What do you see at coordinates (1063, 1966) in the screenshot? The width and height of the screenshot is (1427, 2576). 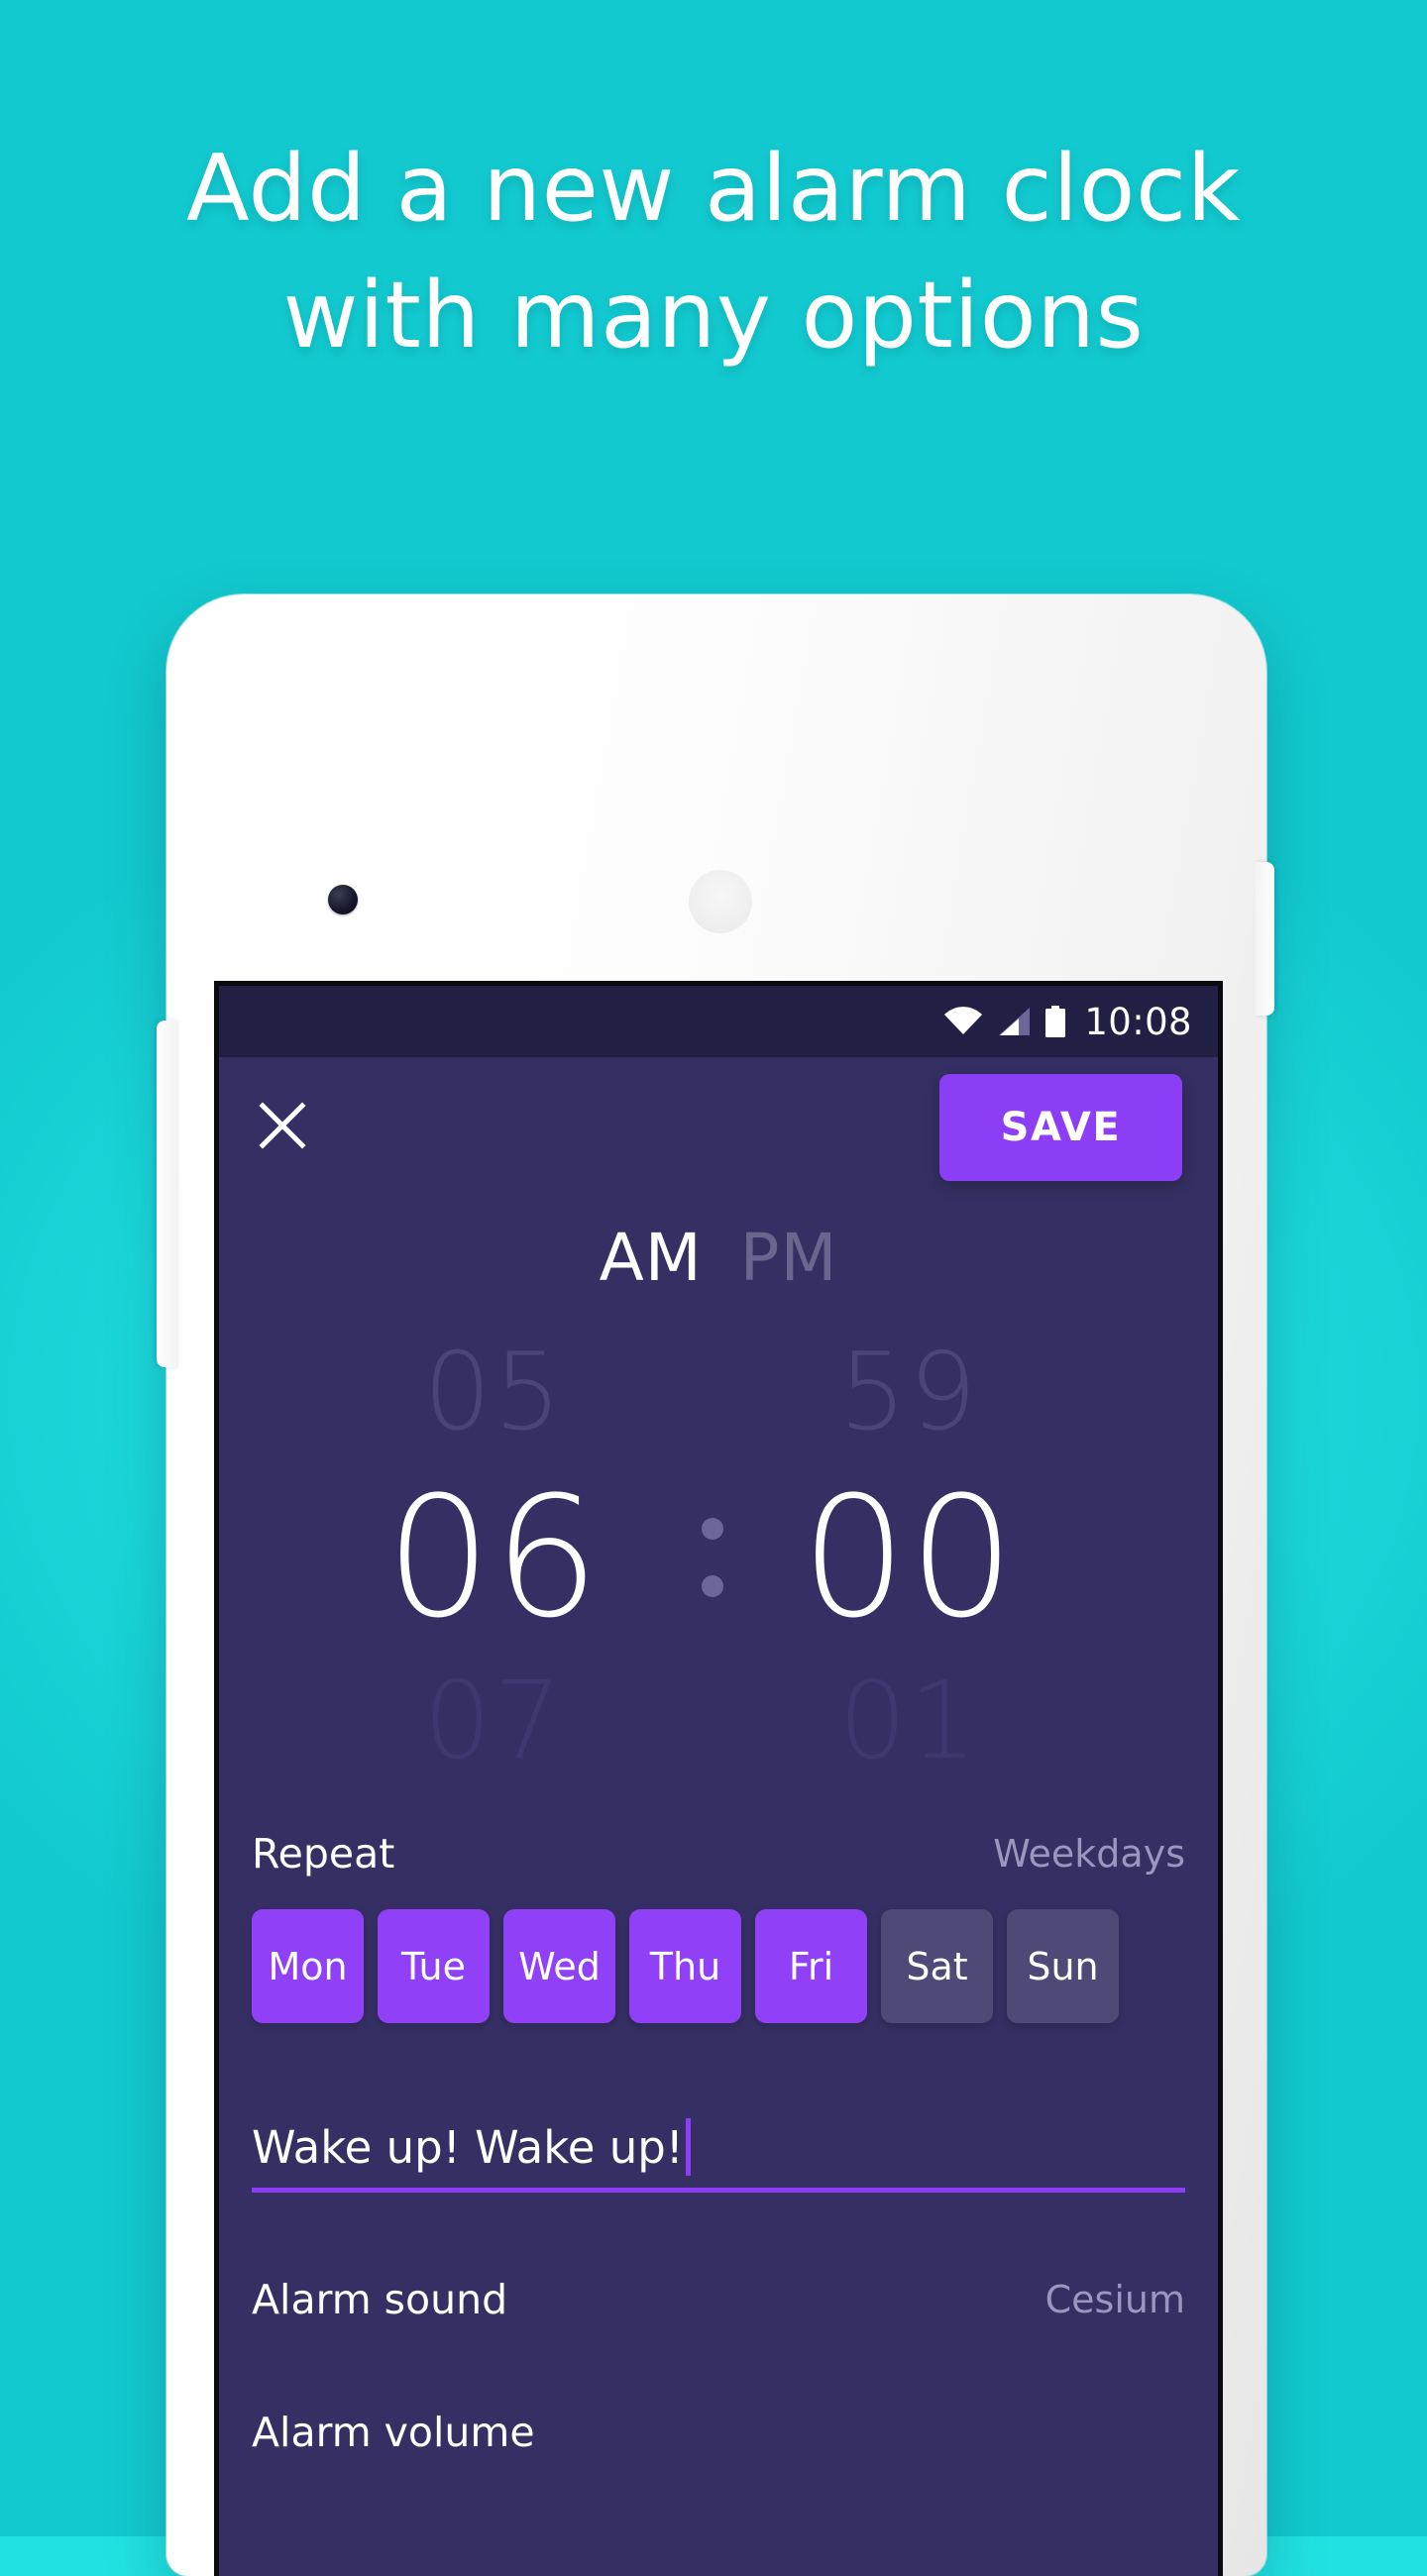 I see `day-chip-sun: Sun` at bounding box center [1063, 1966].